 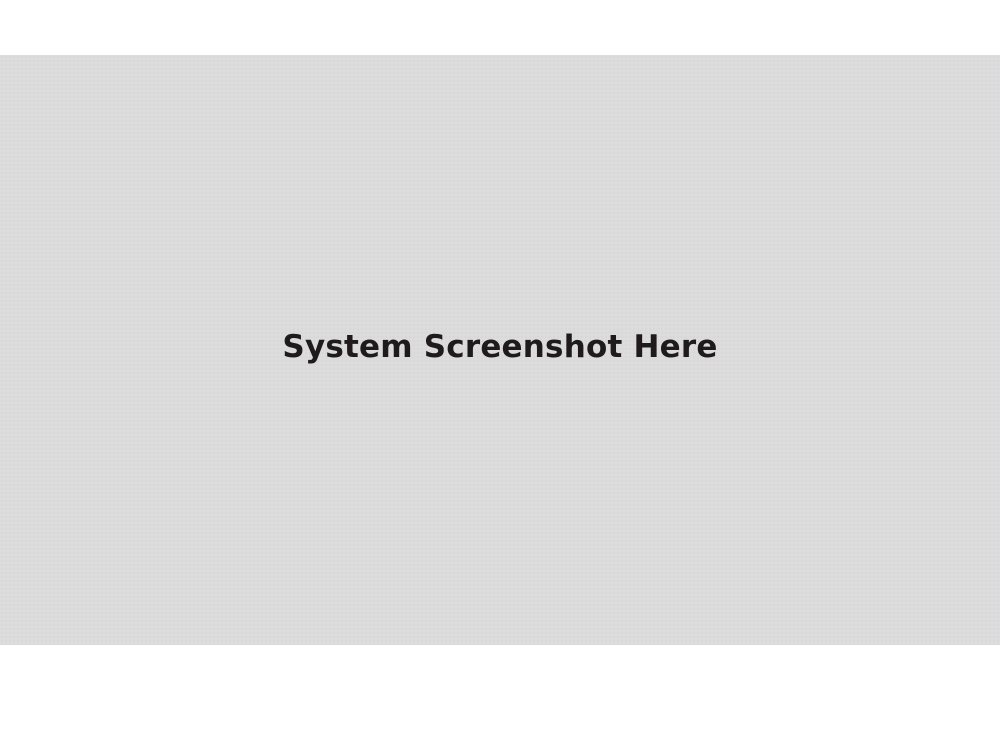 I want to click on placeholder-text: System Screenshot Here, so click(x=500, y=347).